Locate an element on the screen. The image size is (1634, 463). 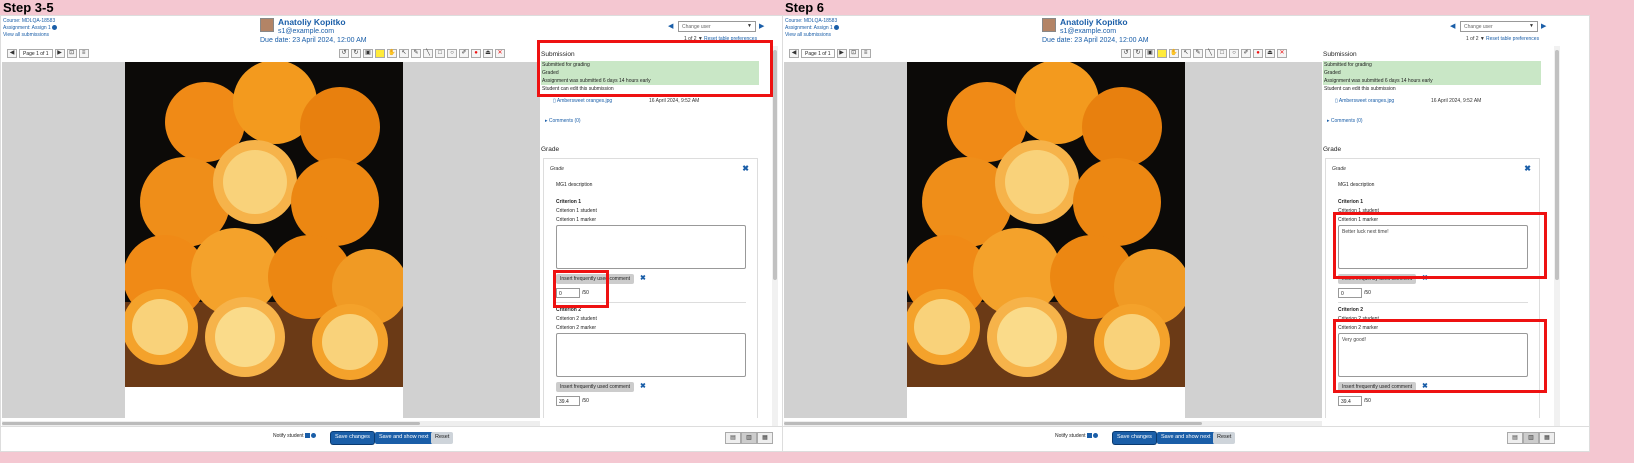
criterion-1-remark is located at coordinates (651, 247).